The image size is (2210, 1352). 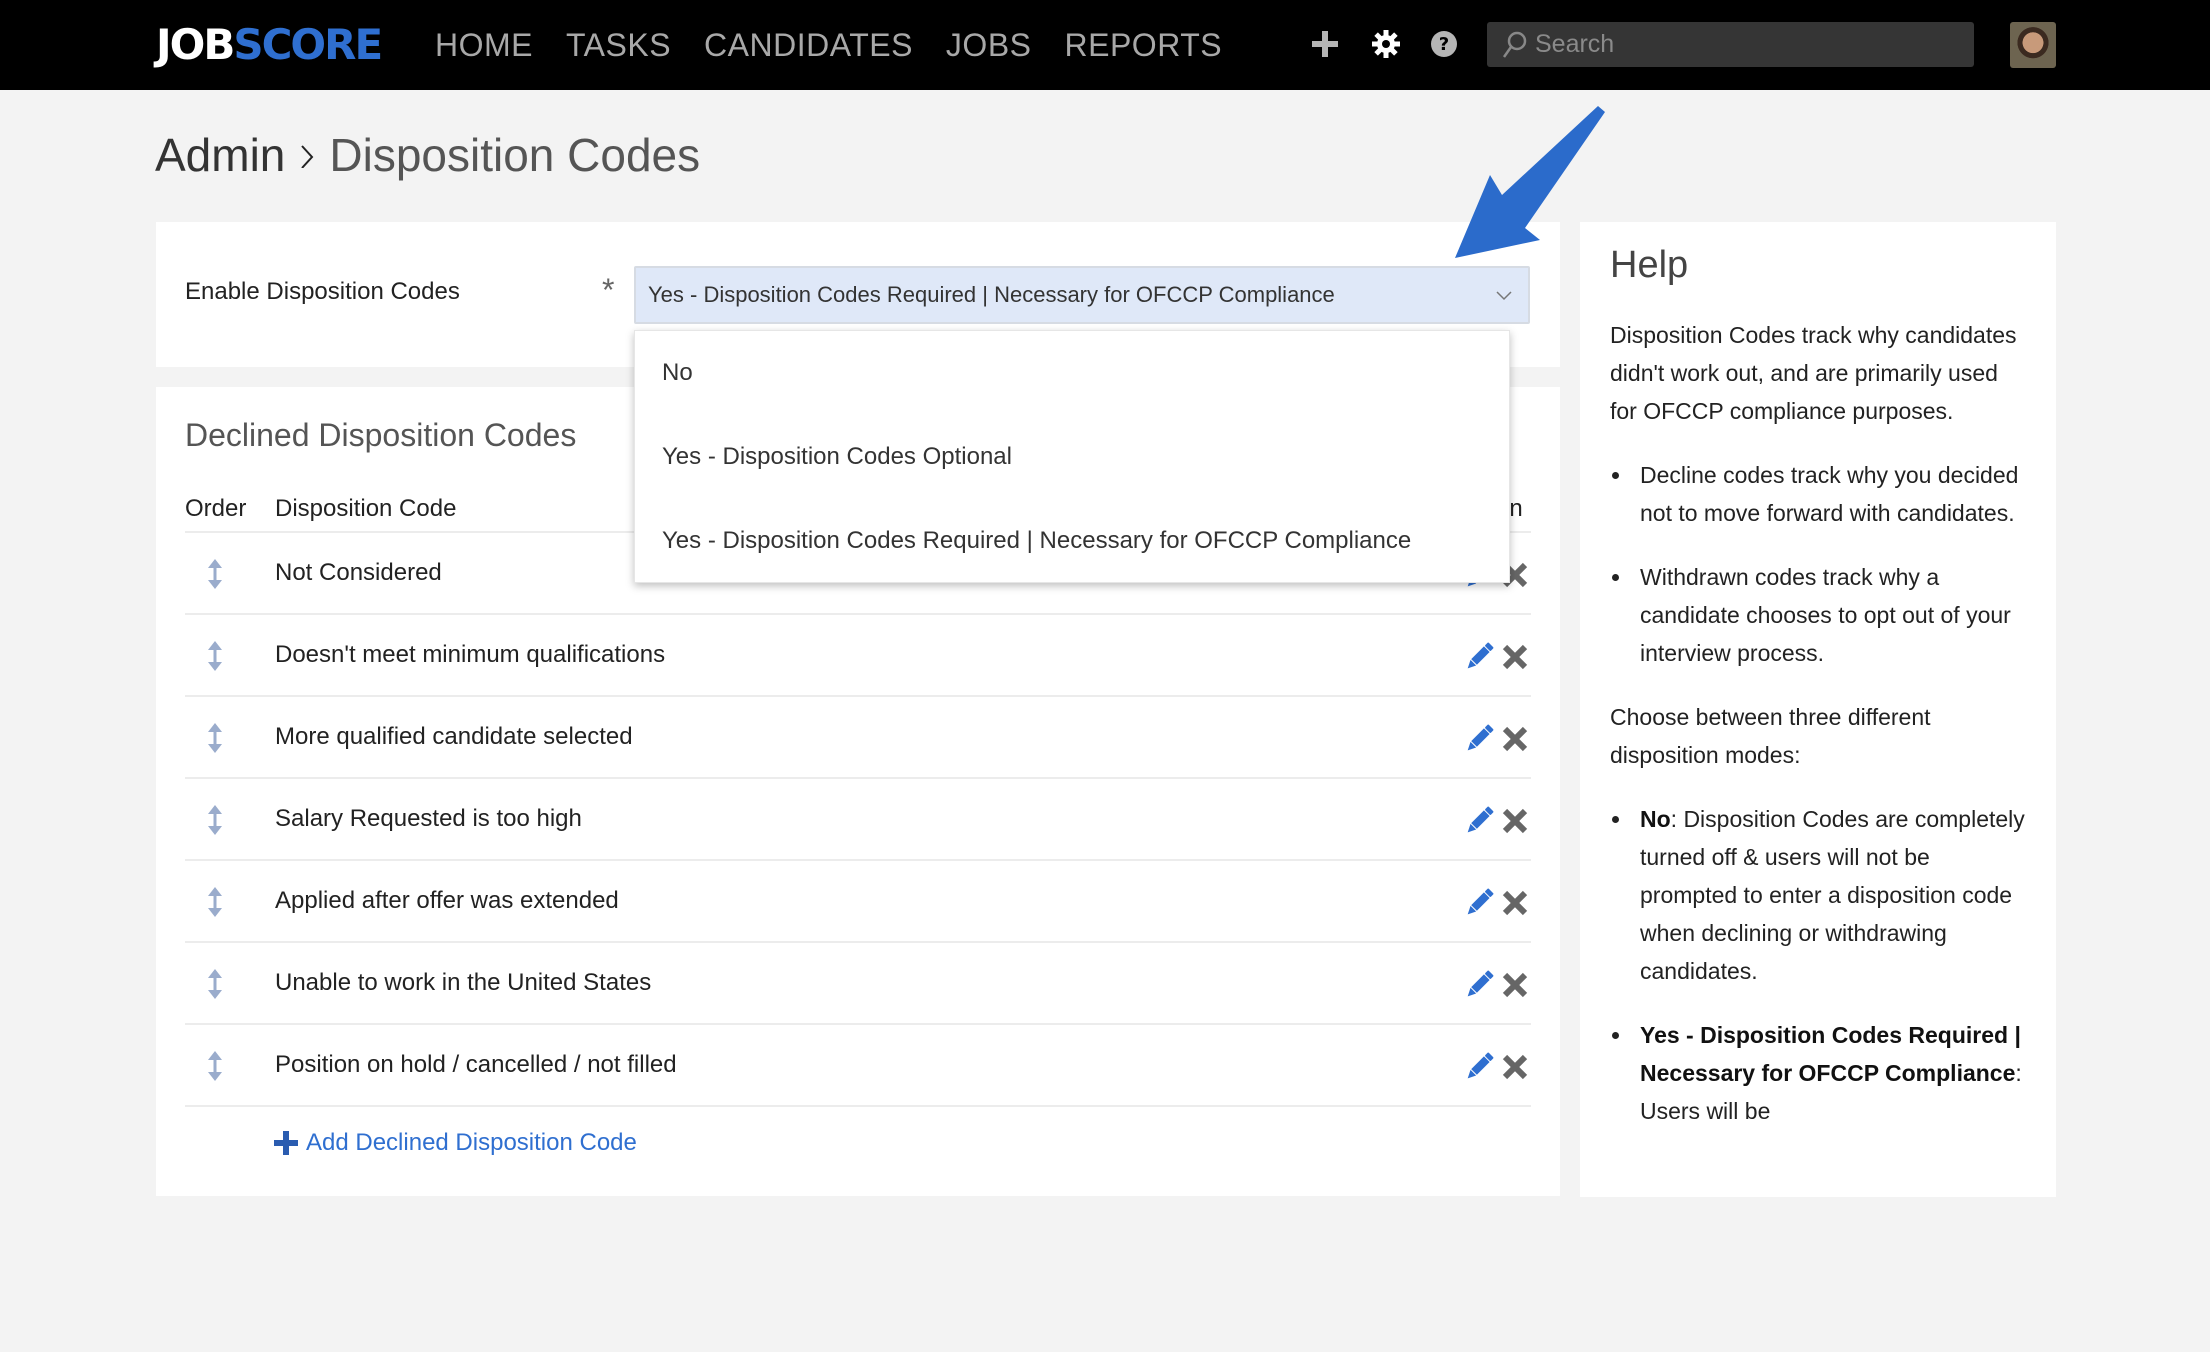 I want to click on jobscore-logo: JOBSCORE, so click(x=269, y=45).